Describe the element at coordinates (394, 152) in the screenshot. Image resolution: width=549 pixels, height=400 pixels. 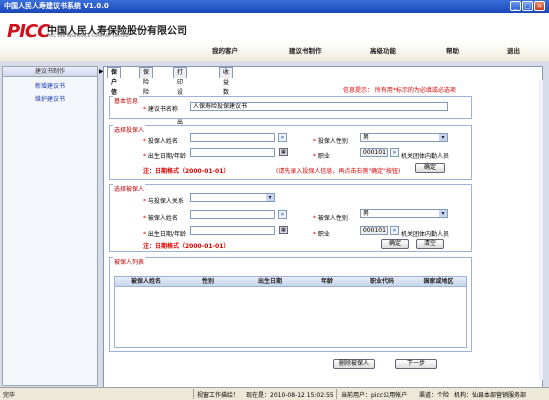
I see `applicant-job-lookup-button: »` at that location.